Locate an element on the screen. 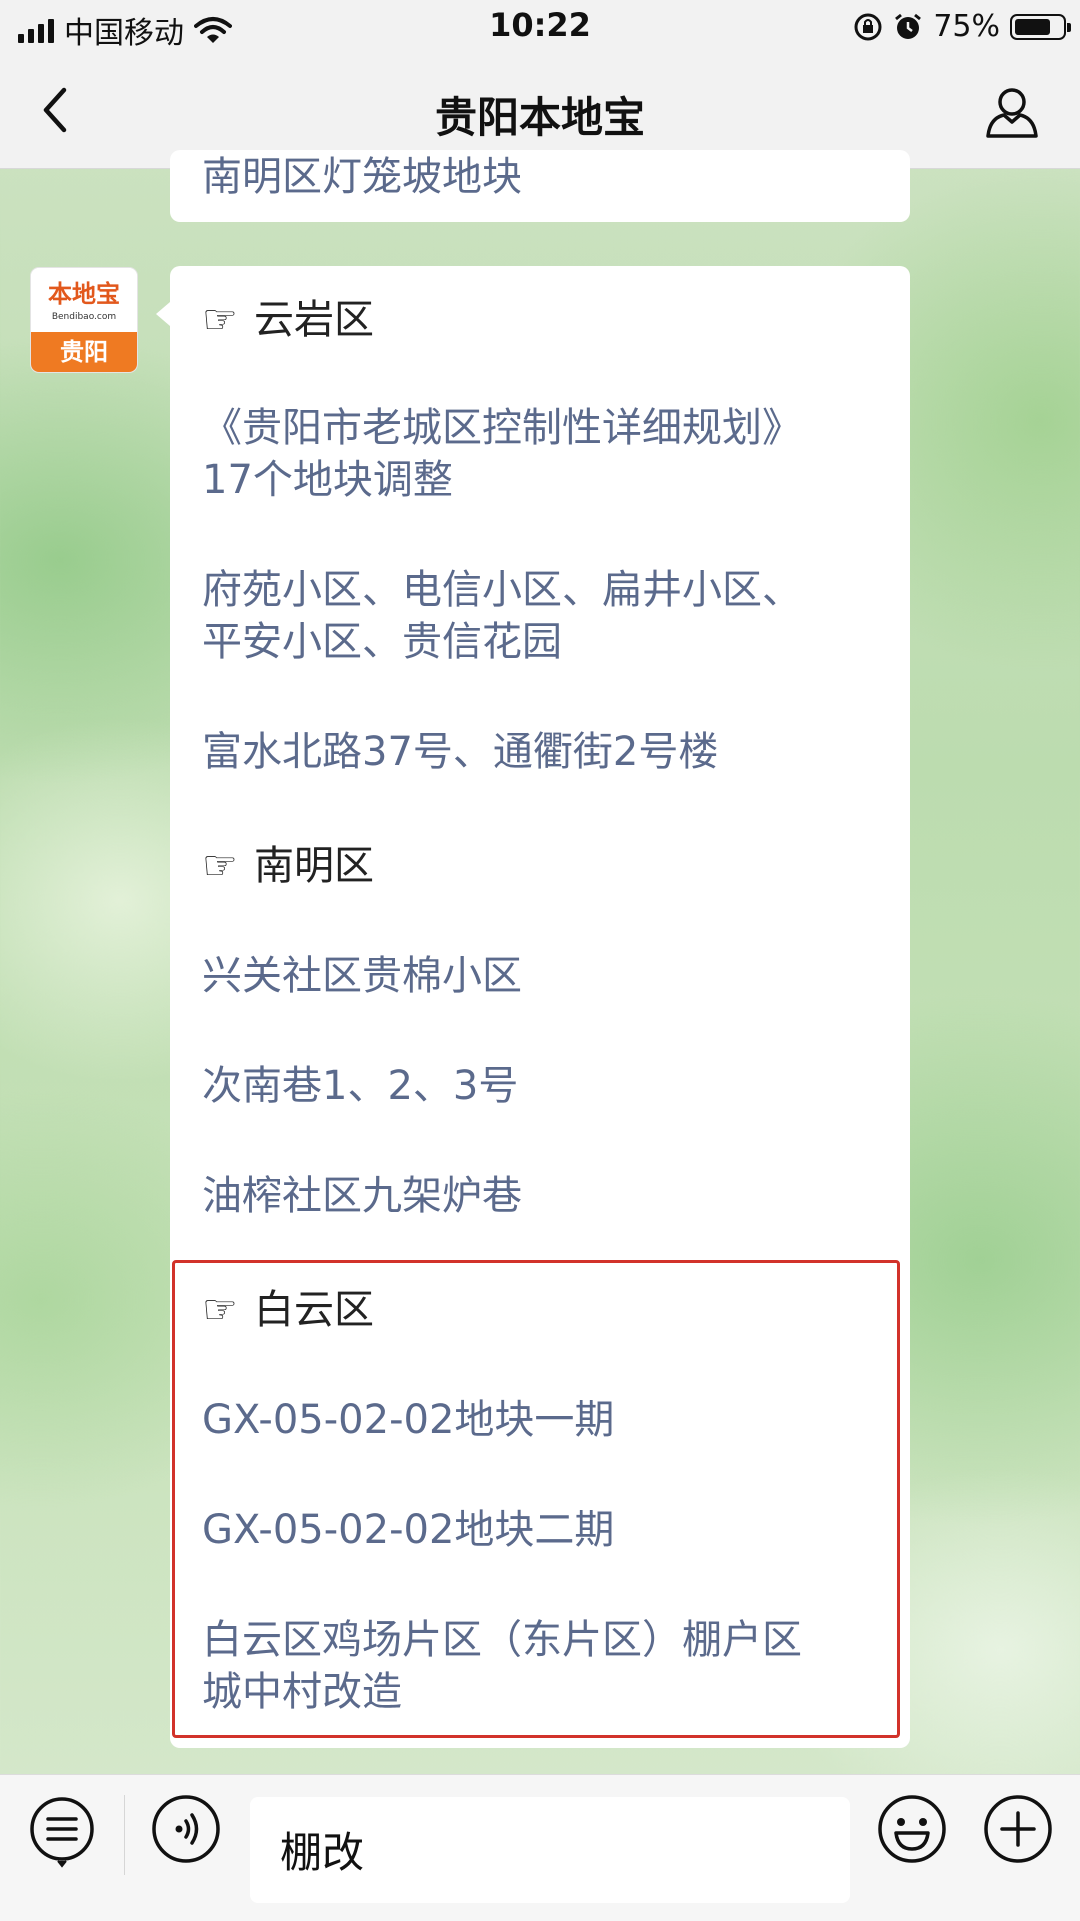  input-bar-divider is located at coordinates (124, 1835).